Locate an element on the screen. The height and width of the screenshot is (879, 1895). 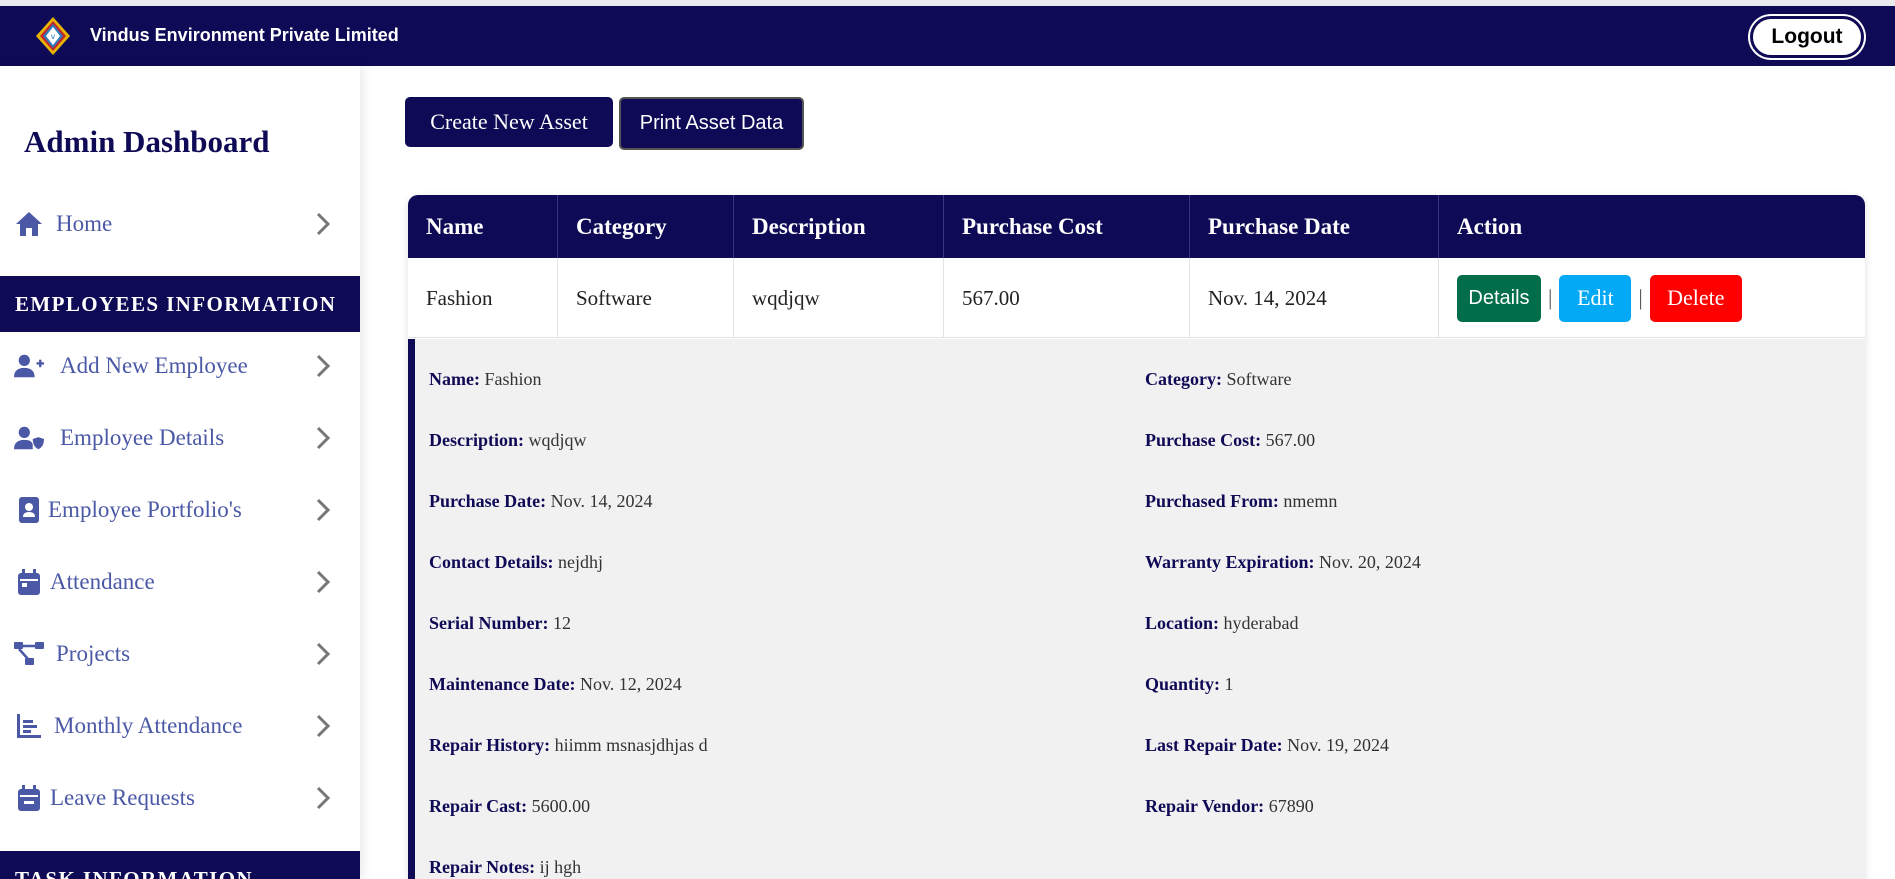
edit-button: Edit is located at coordinates (1595, 298).